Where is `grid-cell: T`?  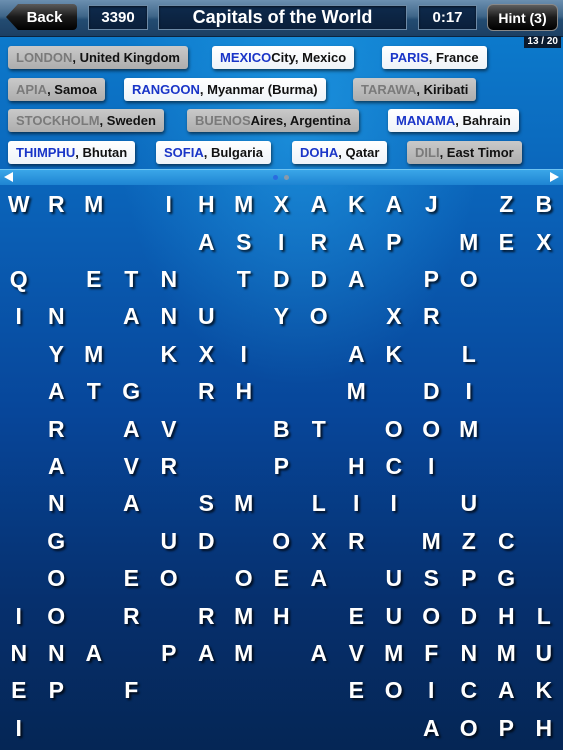 grid-cell: T is located at coordinates (244, 279).